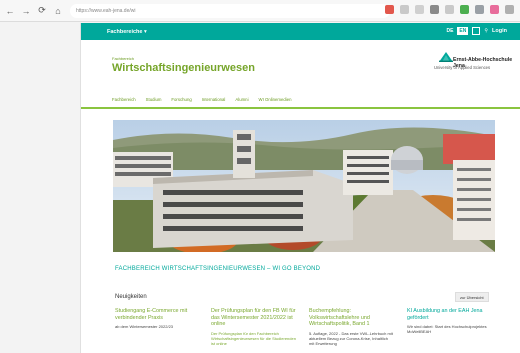  I want to click on nav-item-international: International, so click(214, 99).